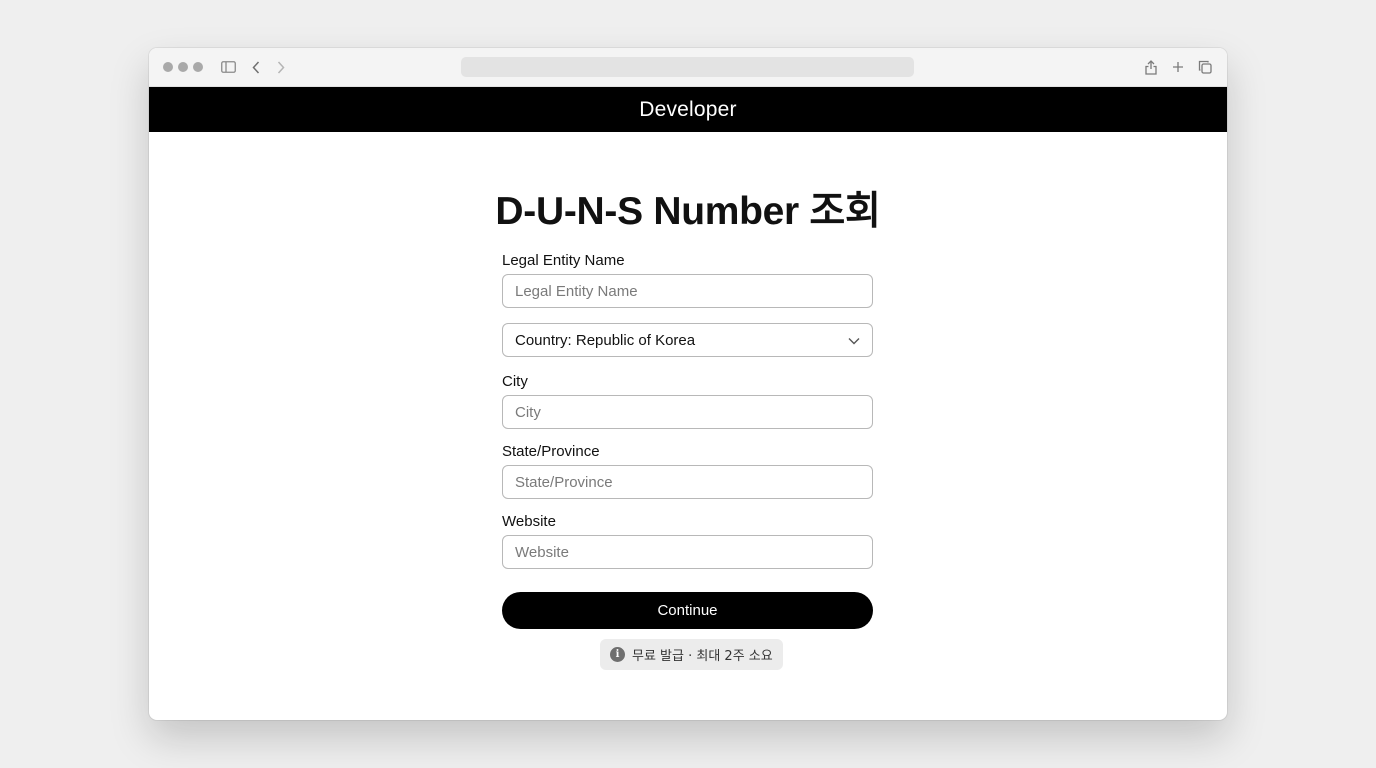 The height and width of the screenshot is (768, 1376). Describe the element at coordinates (617, 654) in the screenshot. I see `info-icon: i` at that location.